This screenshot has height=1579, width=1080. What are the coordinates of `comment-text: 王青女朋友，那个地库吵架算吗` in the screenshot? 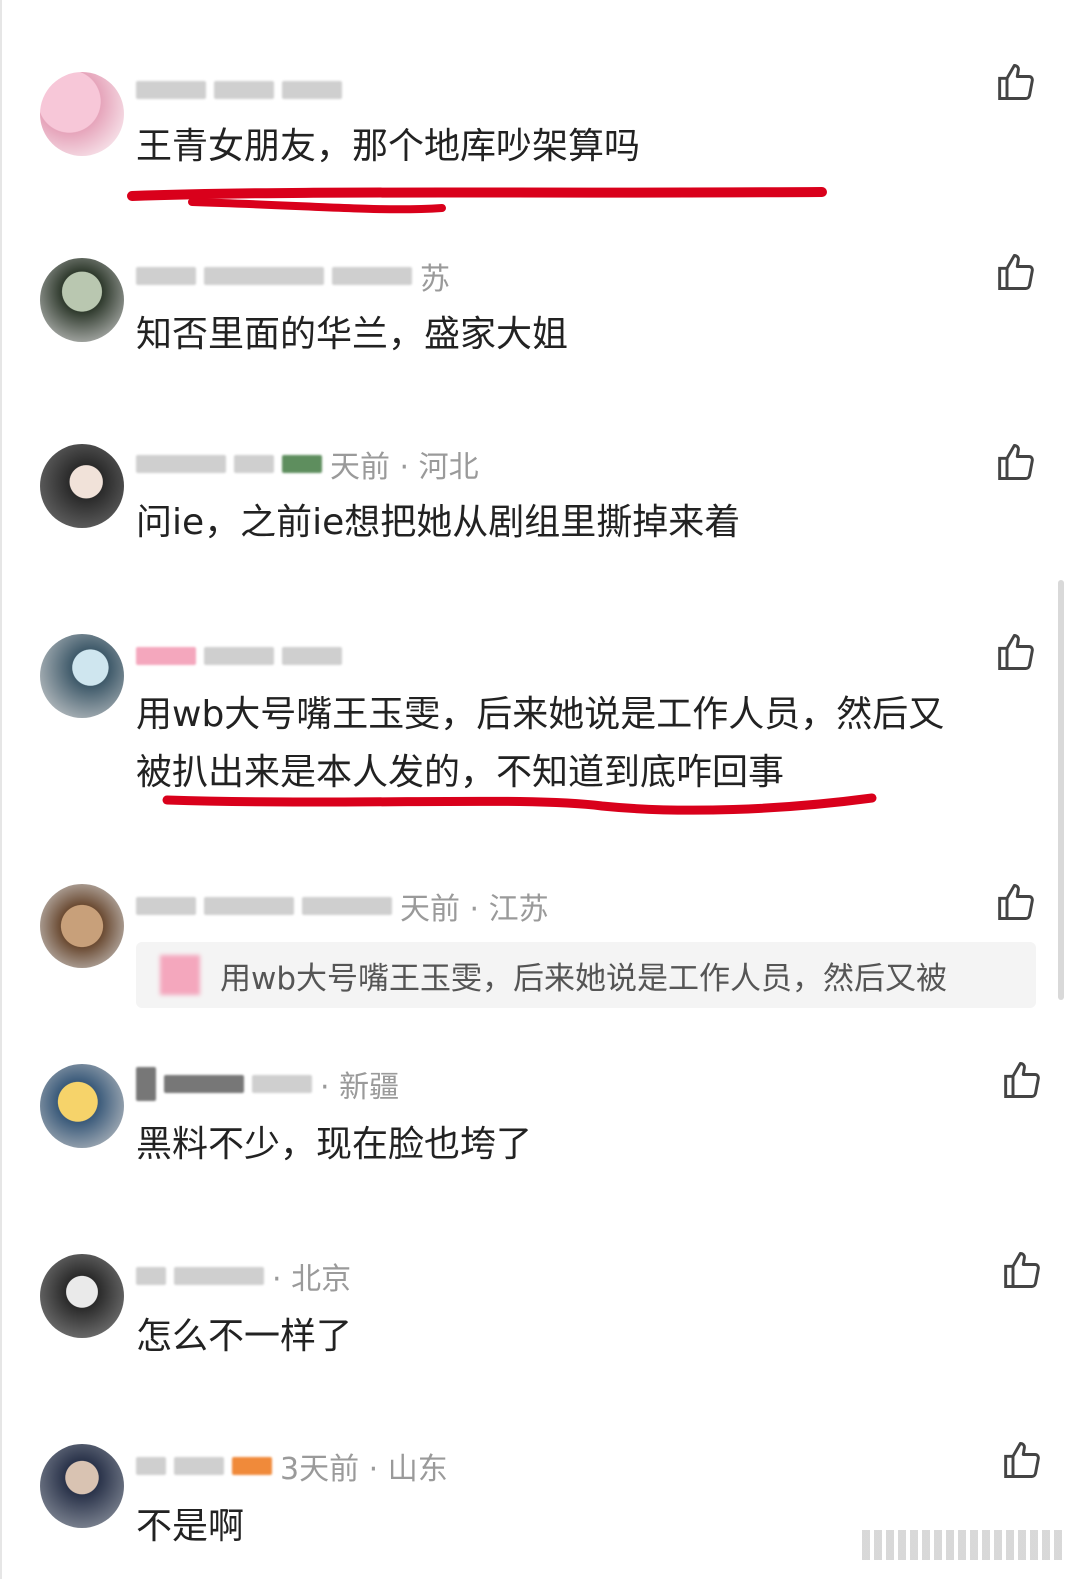 It's located at (388, 146).